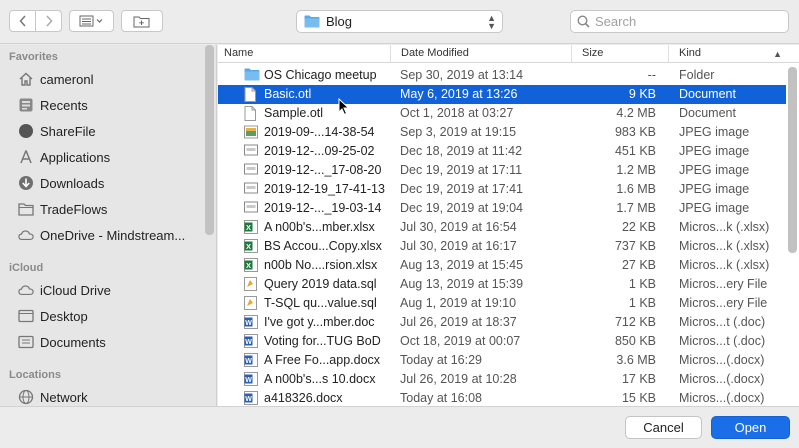  Describe the element at coordinates (323, 170) in the screenshot. I see `file-name: 2019-12-..._17-08-20` at that location.